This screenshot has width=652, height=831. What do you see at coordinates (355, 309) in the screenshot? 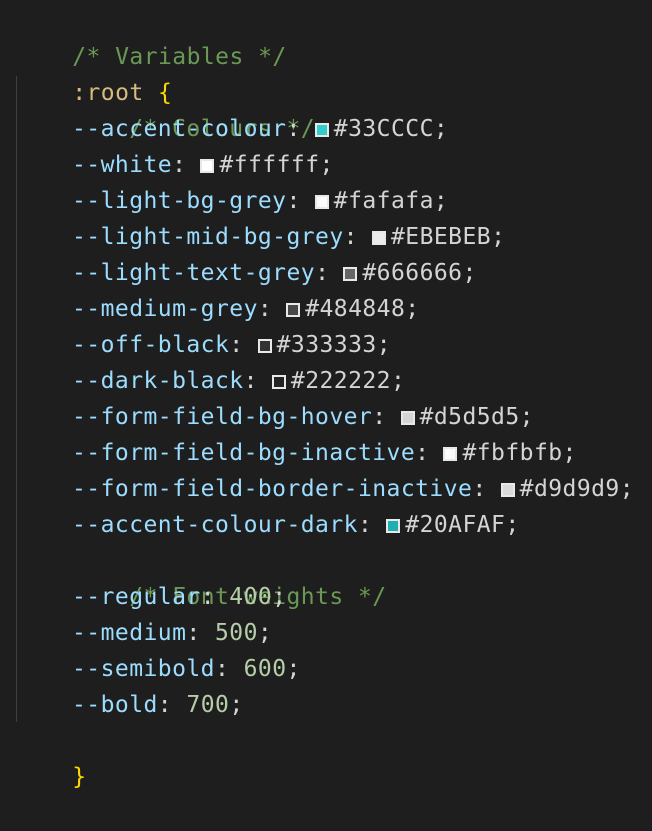
I see `variable-value: #484848` at bounding box center [355, 309].